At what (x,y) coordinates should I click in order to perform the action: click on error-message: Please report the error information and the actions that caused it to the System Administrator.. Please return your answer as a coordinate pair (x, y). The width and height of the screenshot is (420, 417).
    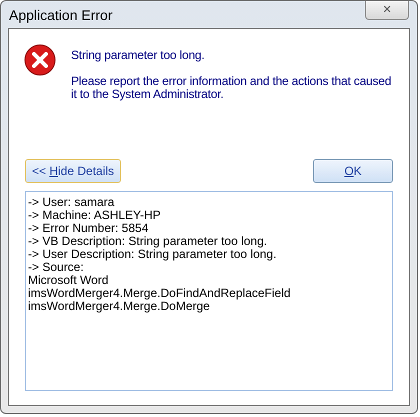
    Looking at the image, I should click on (231, 88).